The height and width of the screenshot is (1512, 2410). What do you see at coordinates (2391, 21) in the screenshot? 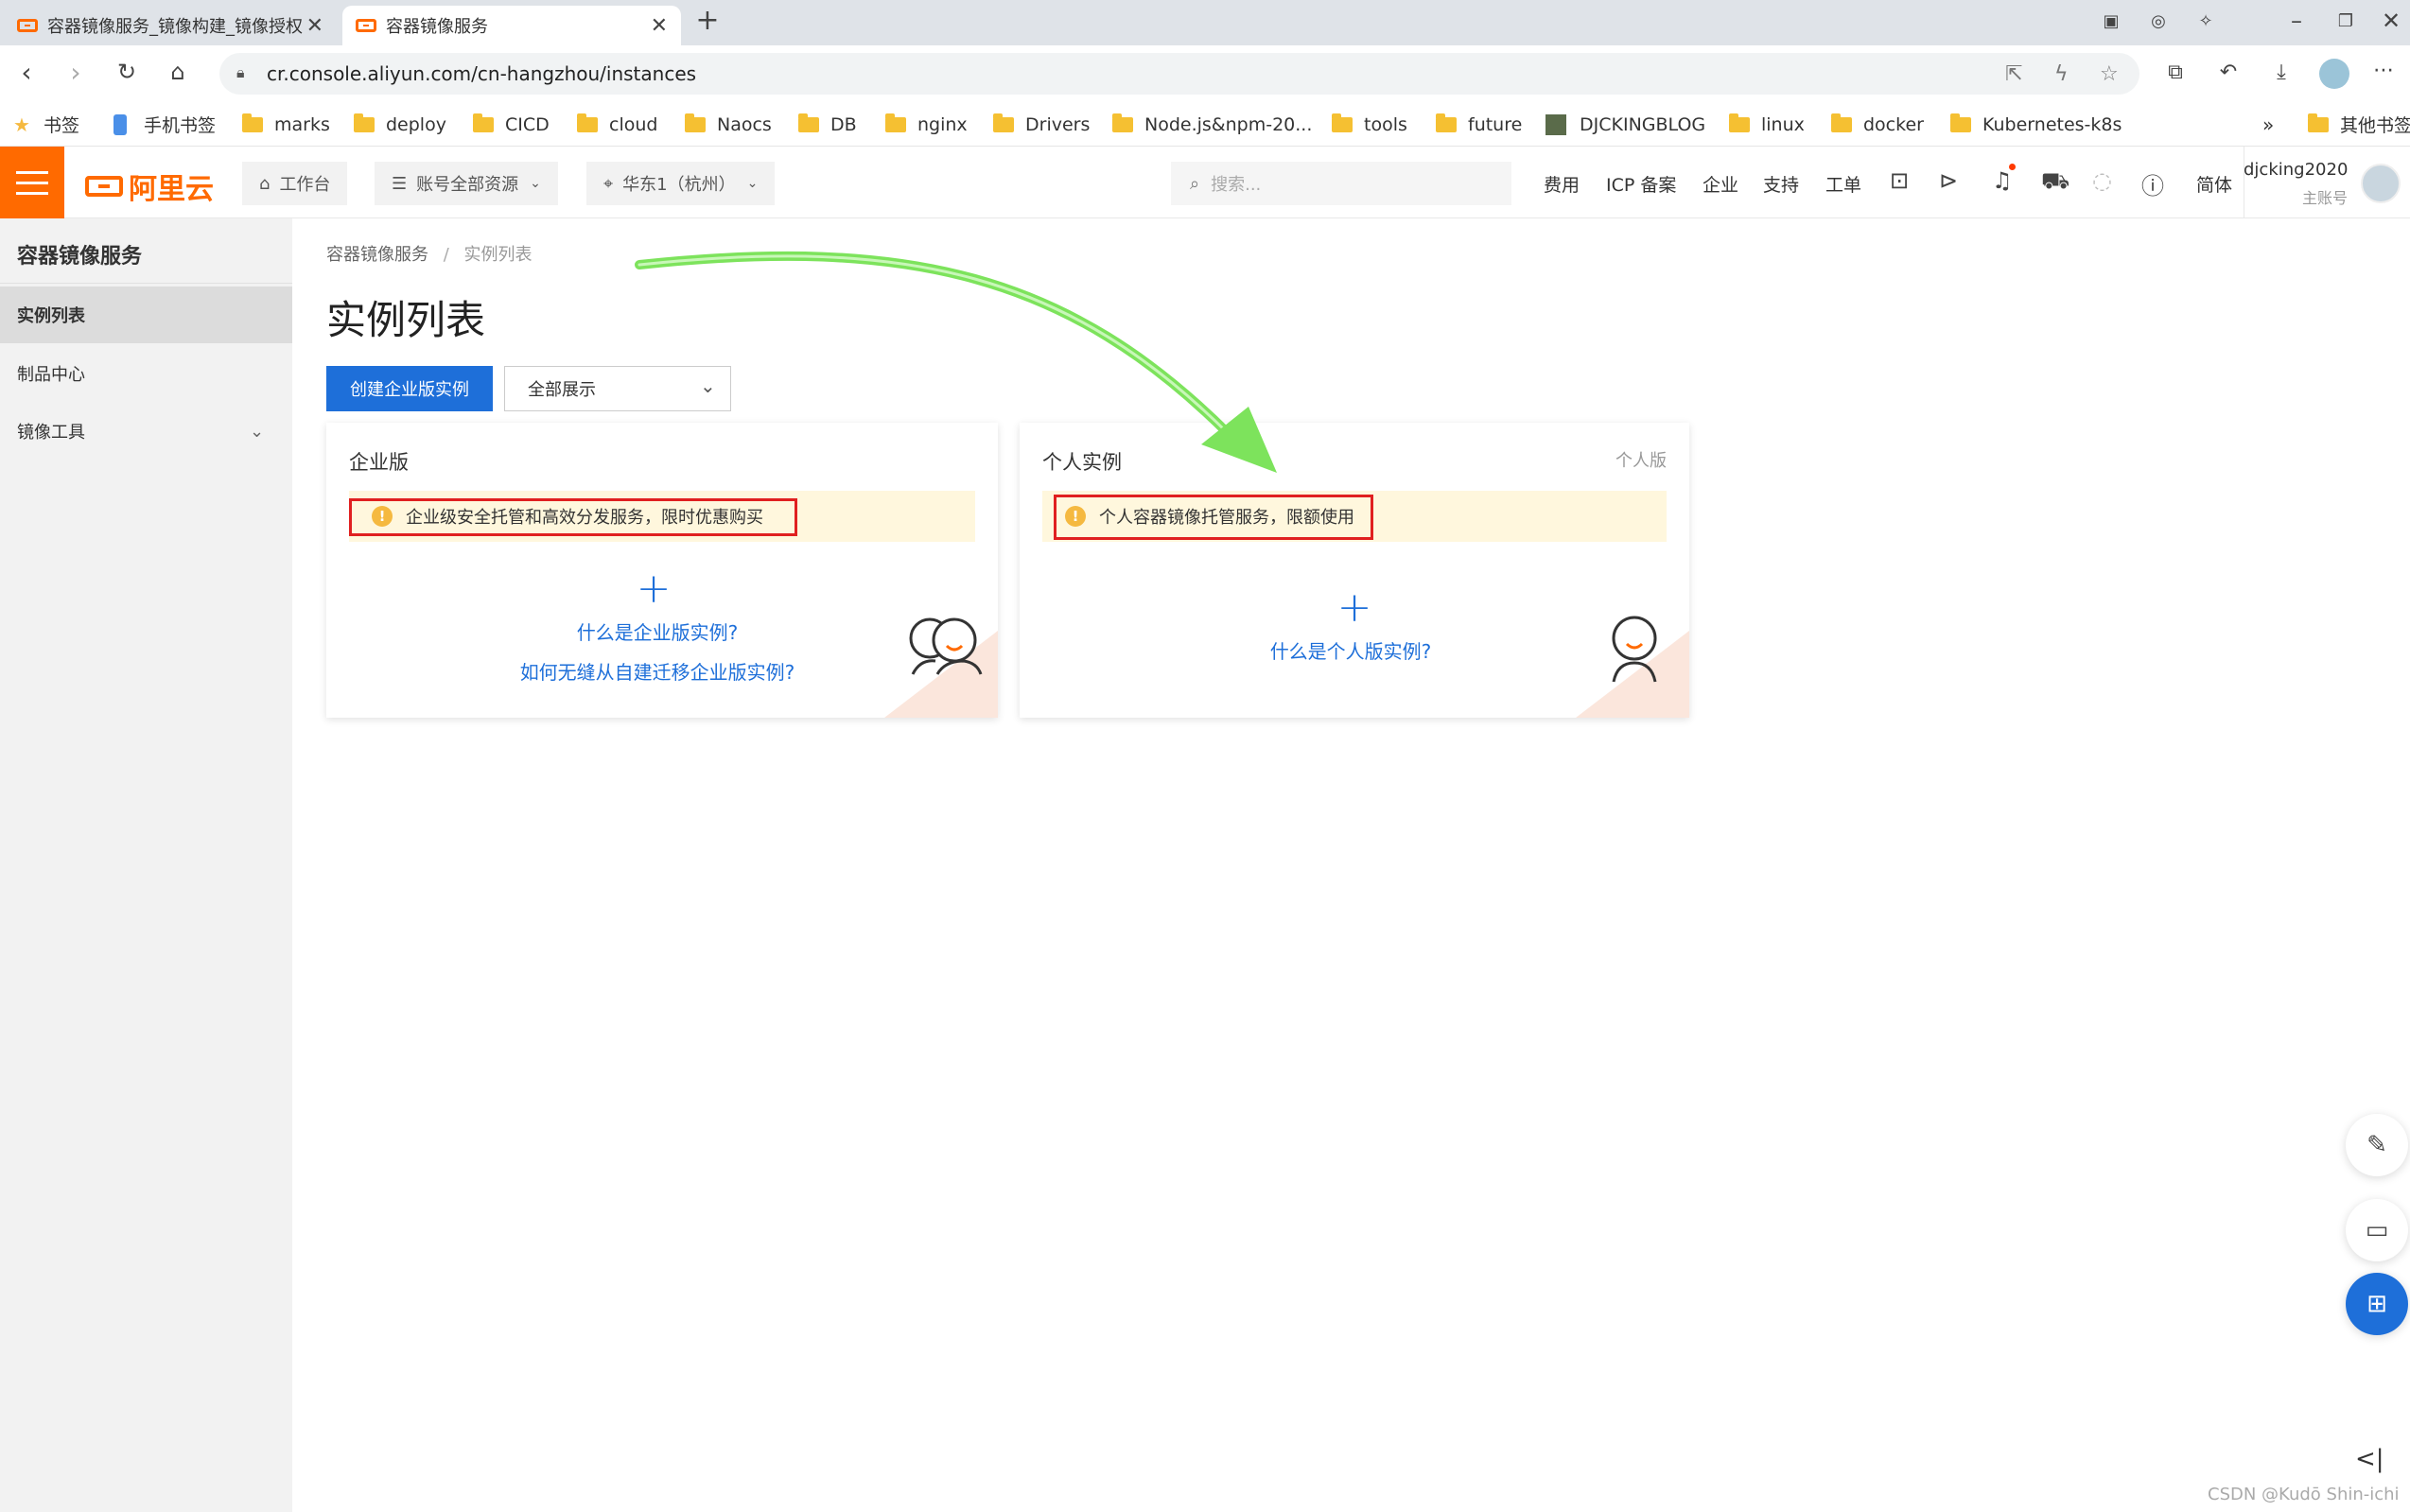
I see `close-window-icon: ✕` at bounding box center [2391, 21].